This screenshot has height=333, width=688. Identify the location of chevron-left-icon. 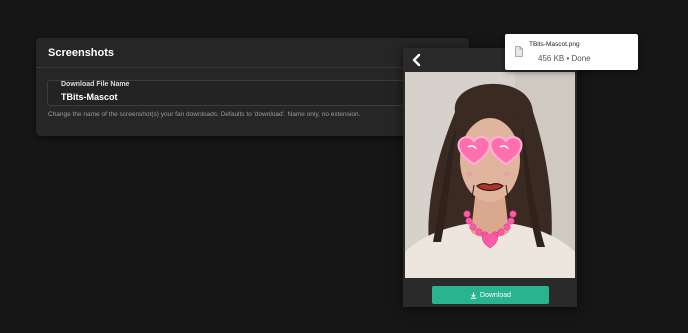
(417, 60).